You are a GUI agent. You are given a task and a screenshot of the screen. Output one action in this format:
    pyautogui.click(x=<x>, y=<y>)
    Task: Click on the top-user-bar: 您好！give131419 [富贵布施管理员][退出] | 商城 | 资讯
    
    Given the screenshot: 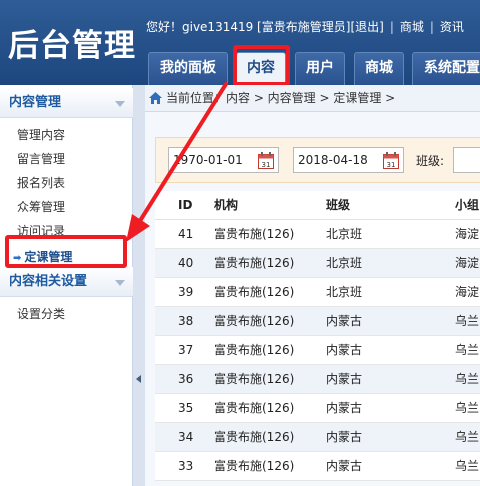 What is the action you would take?
    pyautogui.click(x=305, y=26)
    